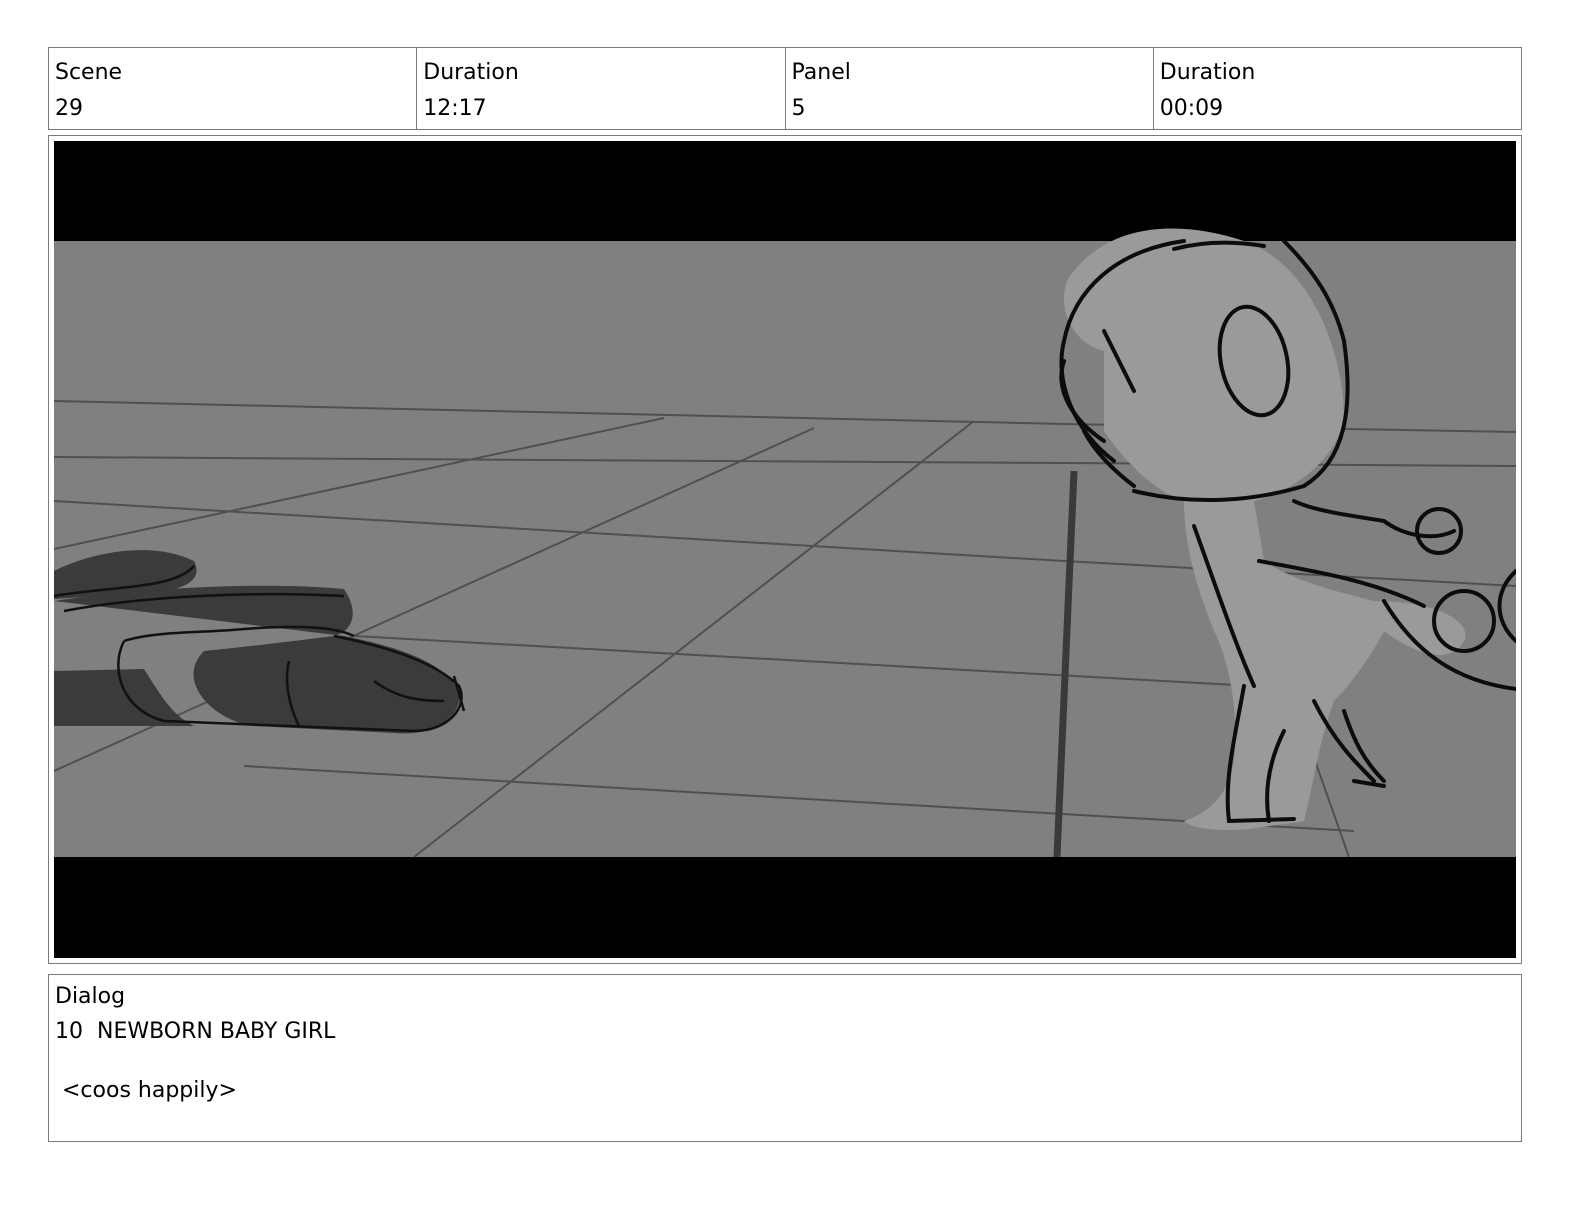 This screenshot has height=1224, width=1584. I want to click on dialog-speaker: 10 NEWBORN BABY GIRL, so click(195, 1031).